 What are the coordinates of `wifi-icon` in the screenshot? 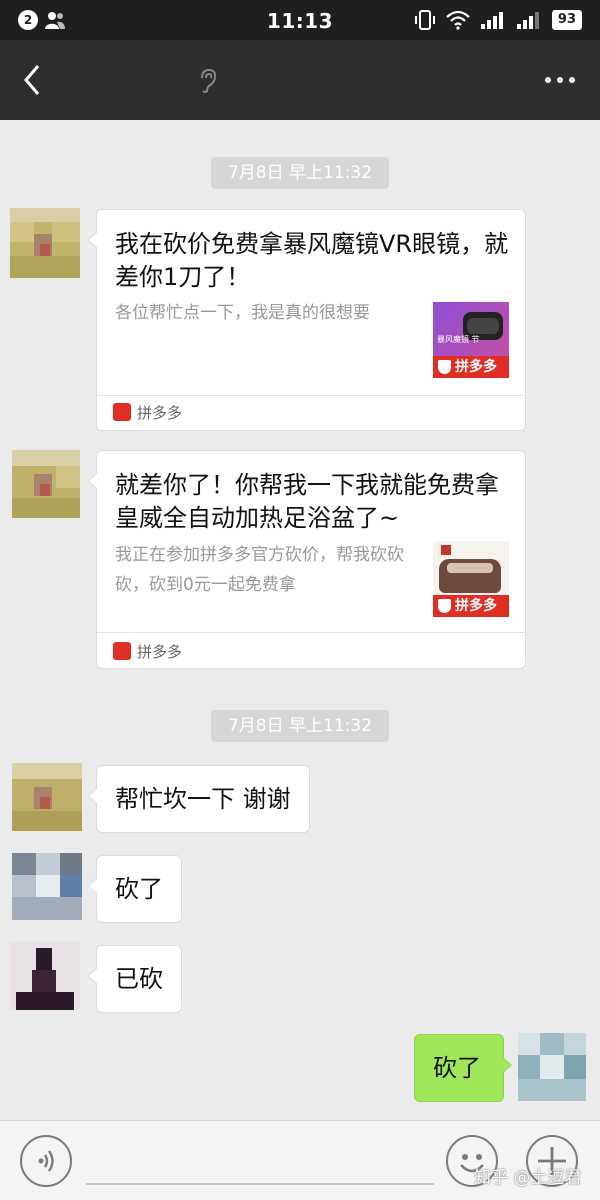 It's located at (458, 20).